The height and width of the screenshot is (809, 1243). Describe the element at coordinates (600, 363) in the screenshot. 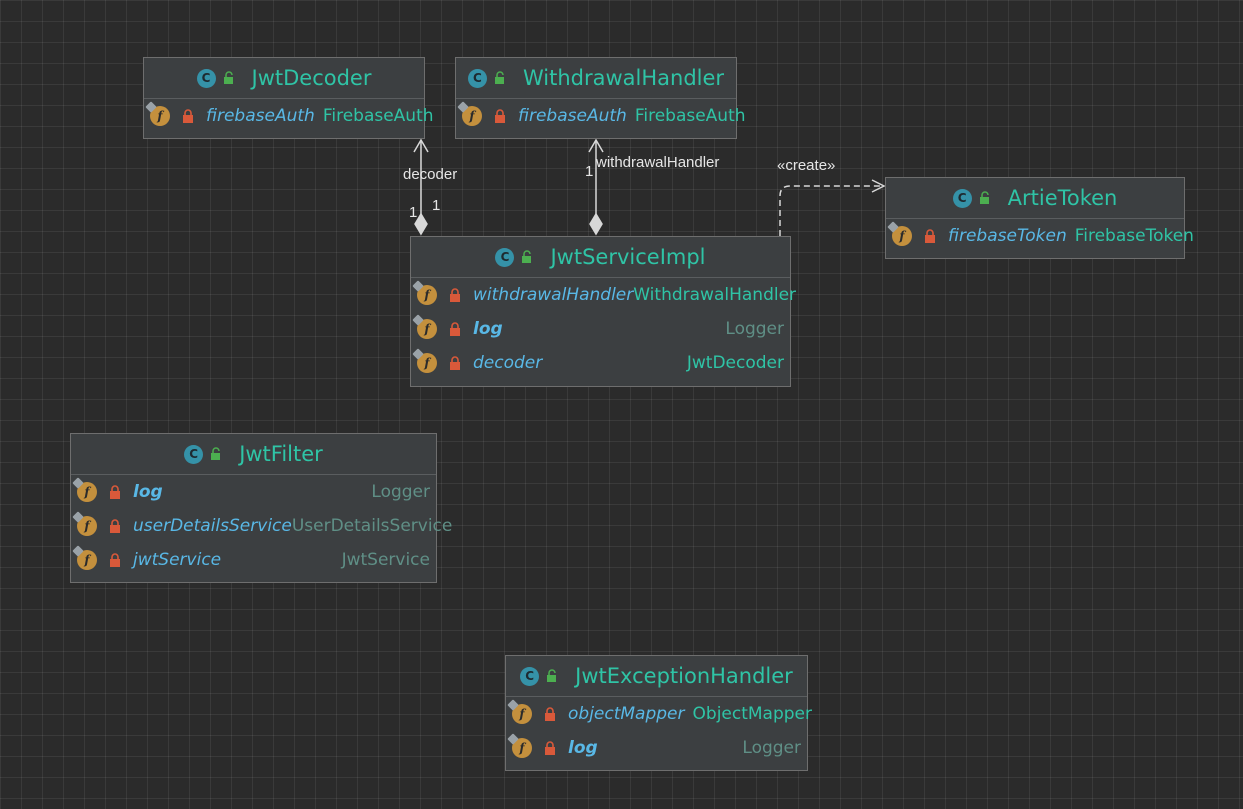

I see `field-row: f decoder JwtDecoder` at that location.